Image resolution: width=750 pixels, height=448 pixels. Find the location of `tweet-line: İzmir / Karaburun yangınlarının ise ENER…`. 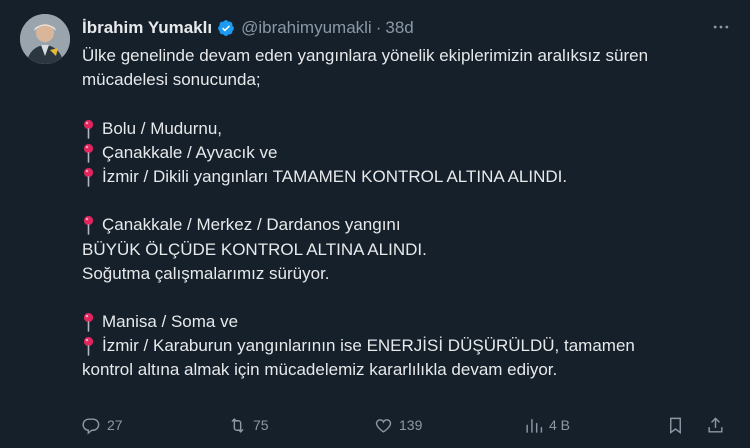

tweet-line: İzmir / Karaburun yangınlarının ise ENER… is located at coordinates (397, 346).